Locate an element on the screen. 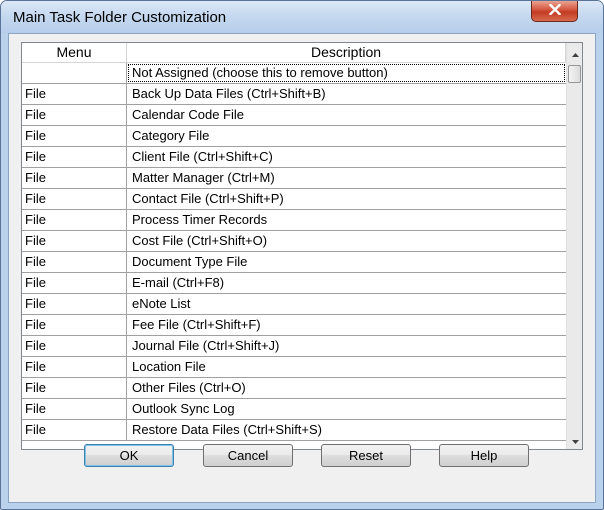 The width and height of the screenshot is (604, 510). table-row: File E-mail (Ctrl+F8) is located at coordinates (294, 283).